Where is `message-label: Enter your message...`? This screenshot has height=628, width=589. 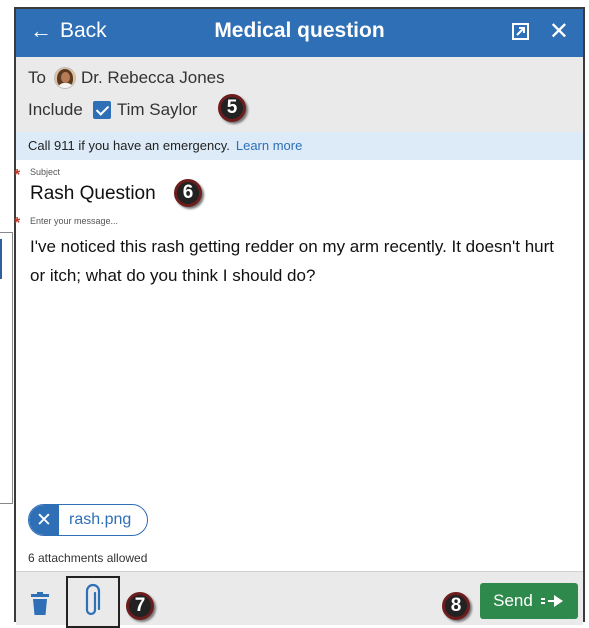 message-label: Enter your message... is located at coordinates (74, 221).